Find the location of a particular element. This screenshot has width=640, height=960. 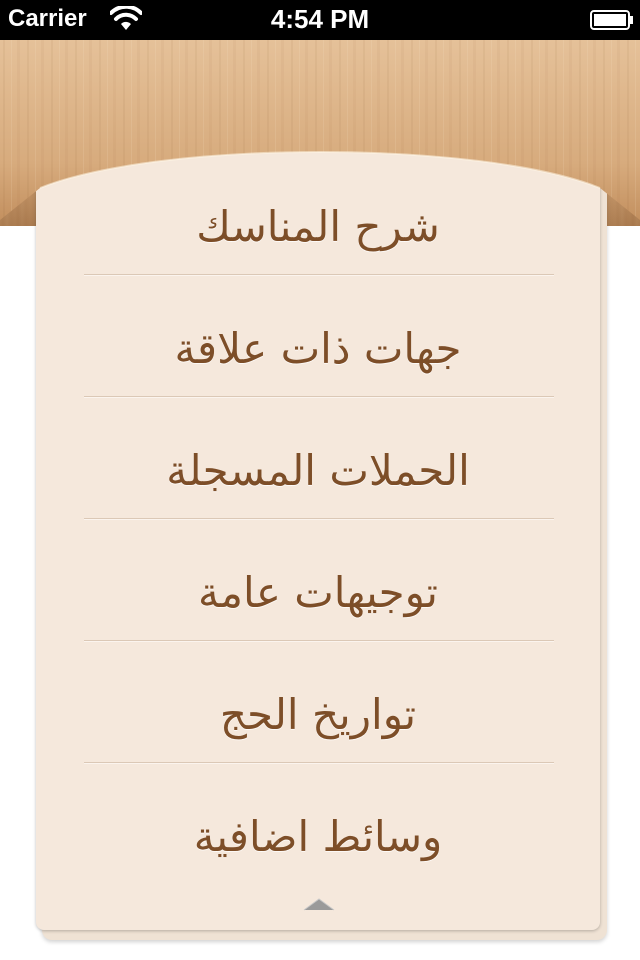

status-time: 4:54 PM is located at coordinates (320, 19).